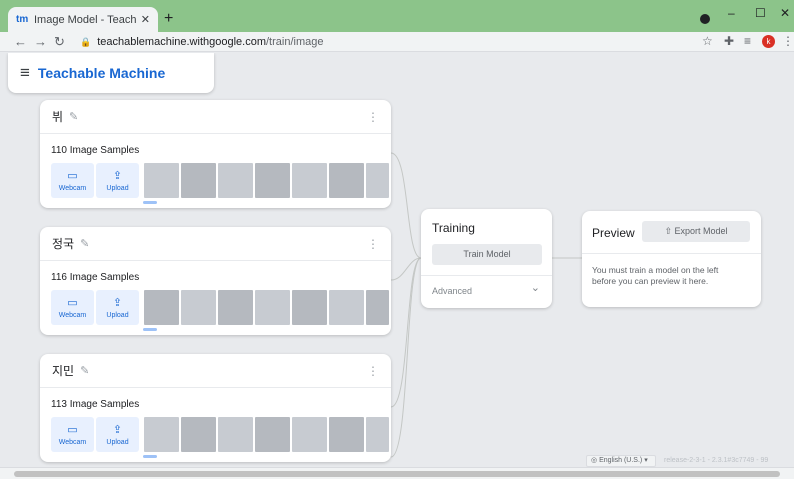  I want to click on export-model-button: ⇧ Export Model, so click(696, 231).